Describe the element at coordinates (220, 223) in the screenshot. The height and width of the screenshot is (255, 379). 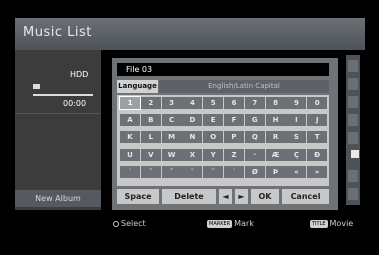
I see `marker-button-icon: MARKER` at that location.